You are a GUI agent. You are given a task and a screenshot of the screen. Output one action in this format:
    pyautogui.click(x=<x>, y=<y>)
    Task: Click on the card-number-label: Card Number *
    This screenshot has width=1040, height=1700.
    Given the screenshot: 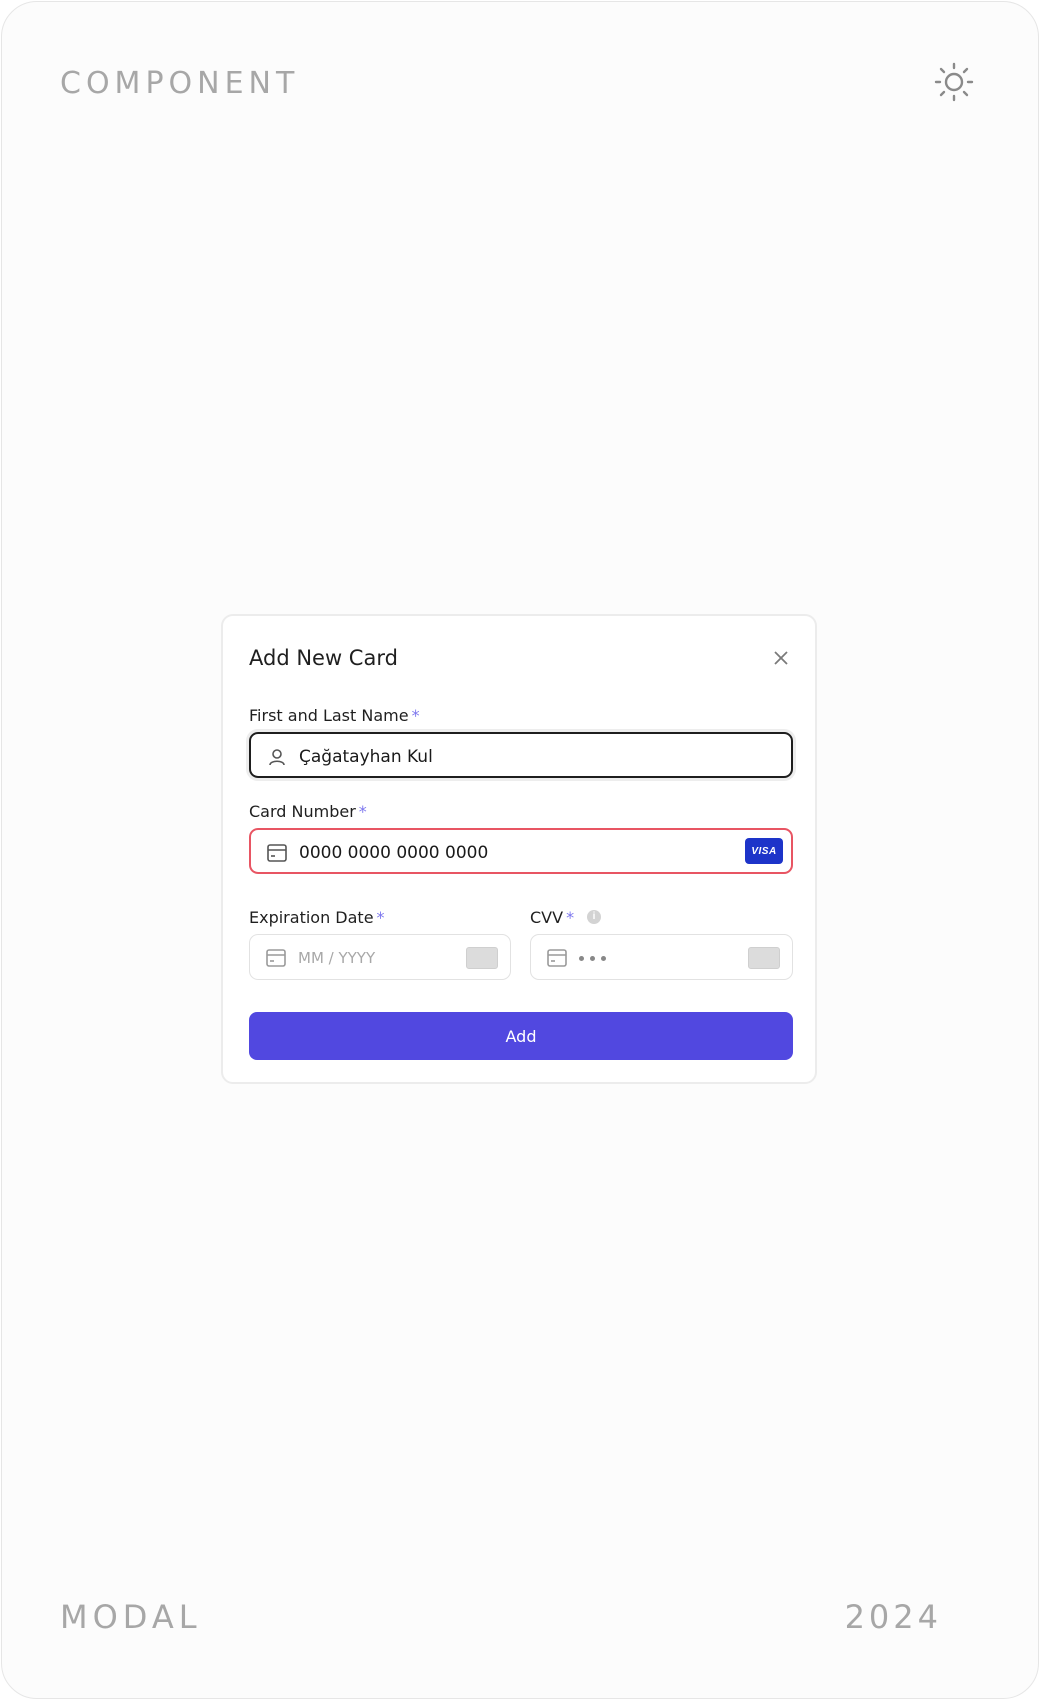 What is the action you would take?
    pyautogui.click(x=308, y=811)
    